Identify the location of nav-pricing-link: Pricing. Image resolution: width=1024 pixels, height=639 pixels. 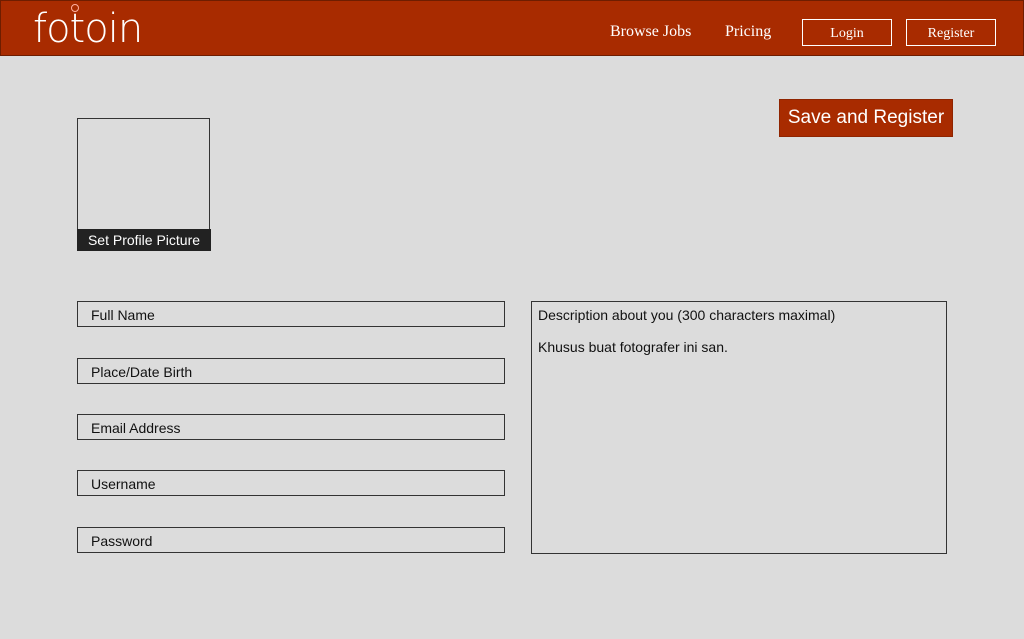
(748, 32).